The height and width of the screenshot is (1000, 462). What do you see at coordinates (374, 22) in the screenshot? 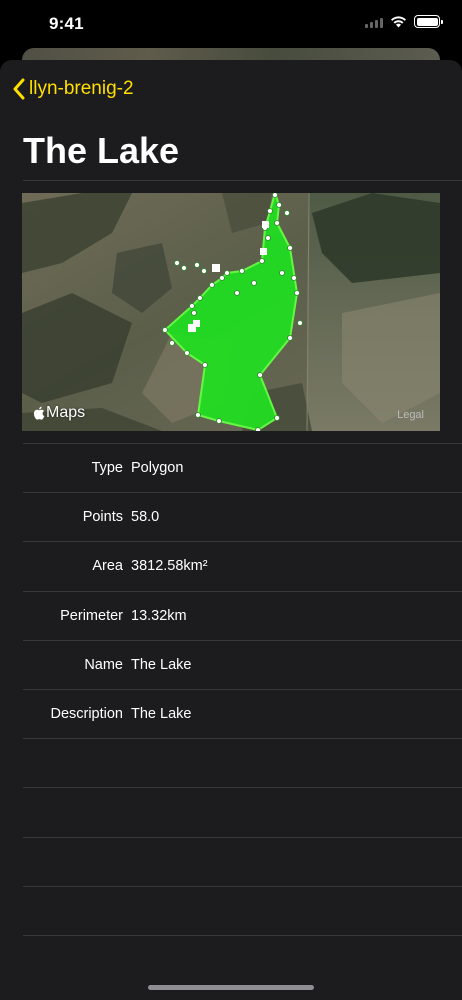
I see `cellular-signal-icon` at bounding box center [374, 22].